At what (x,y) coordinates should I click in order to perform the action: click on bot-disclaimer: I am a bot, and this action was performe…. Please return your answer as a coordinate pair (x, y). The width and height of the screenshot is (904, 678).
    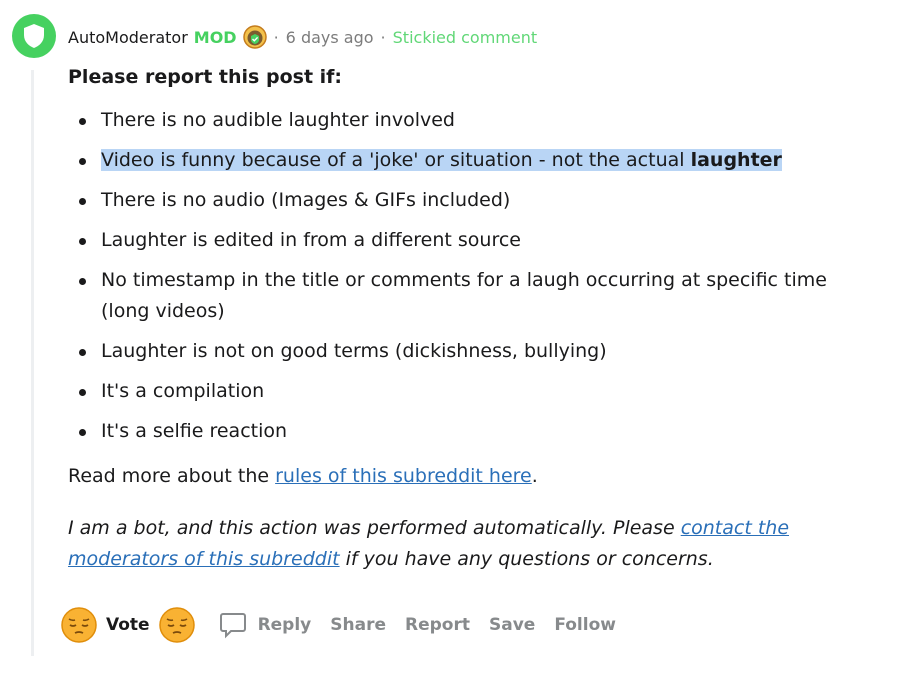
    Looking at the image, I should click on (429, 543).